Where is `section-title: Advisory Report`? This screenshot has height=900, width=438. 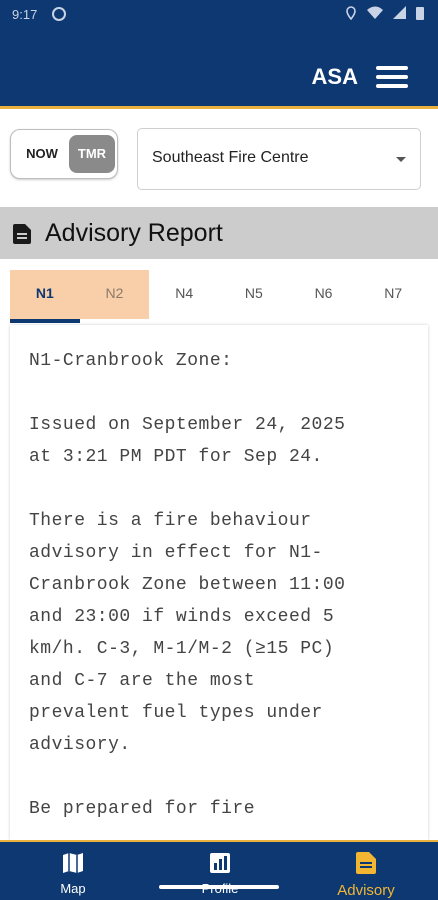
section-title: Advisory Report is located at coordinates (134, 233).